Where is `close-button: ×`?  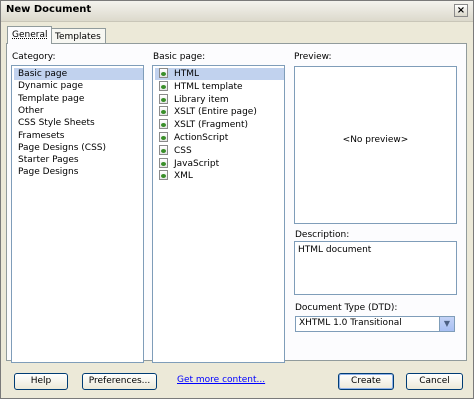
close-button: × is located at coordinates (461, 10).